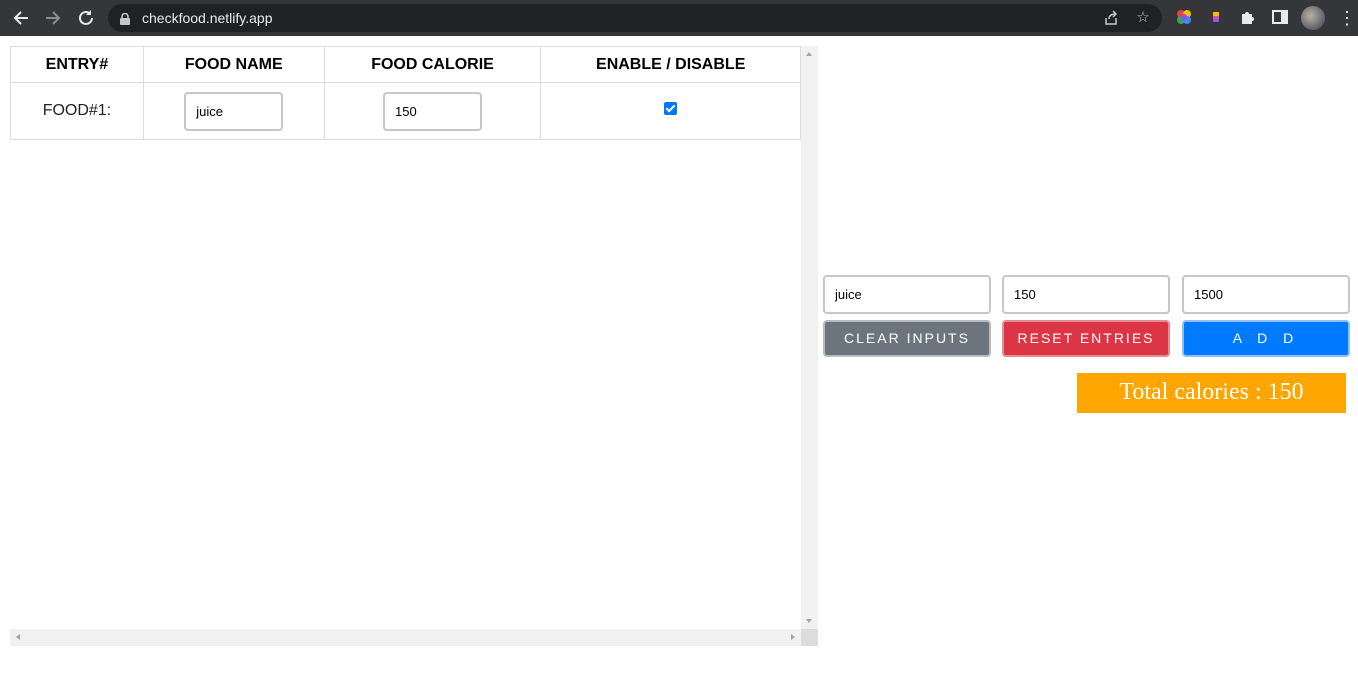 Image resolution: width=1358 pixels, height=691 pixels. I want to click on header-food-name: FOOD NAME, so click(233, 64).